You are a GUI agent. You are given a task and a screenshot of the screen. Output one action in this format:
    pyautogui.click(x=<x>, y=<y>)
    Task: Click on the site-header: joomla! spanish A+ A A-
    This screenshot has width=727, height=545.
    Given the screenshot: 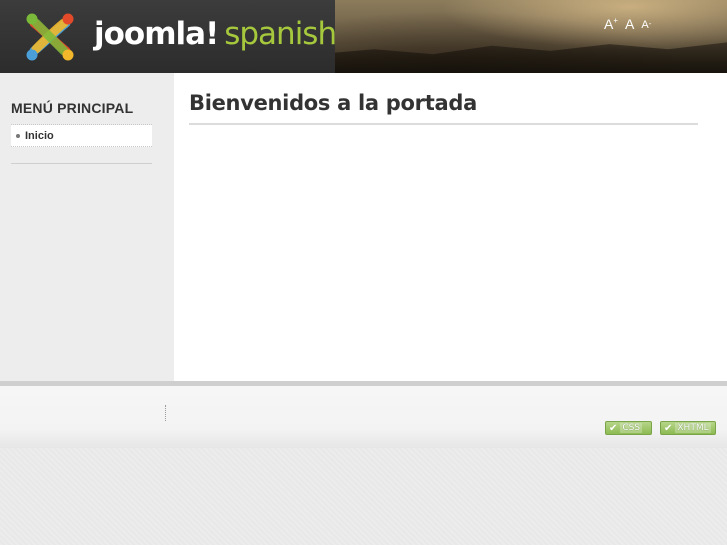 What is the action you would take?
    pyautogui.click(x=363, y=36)
    